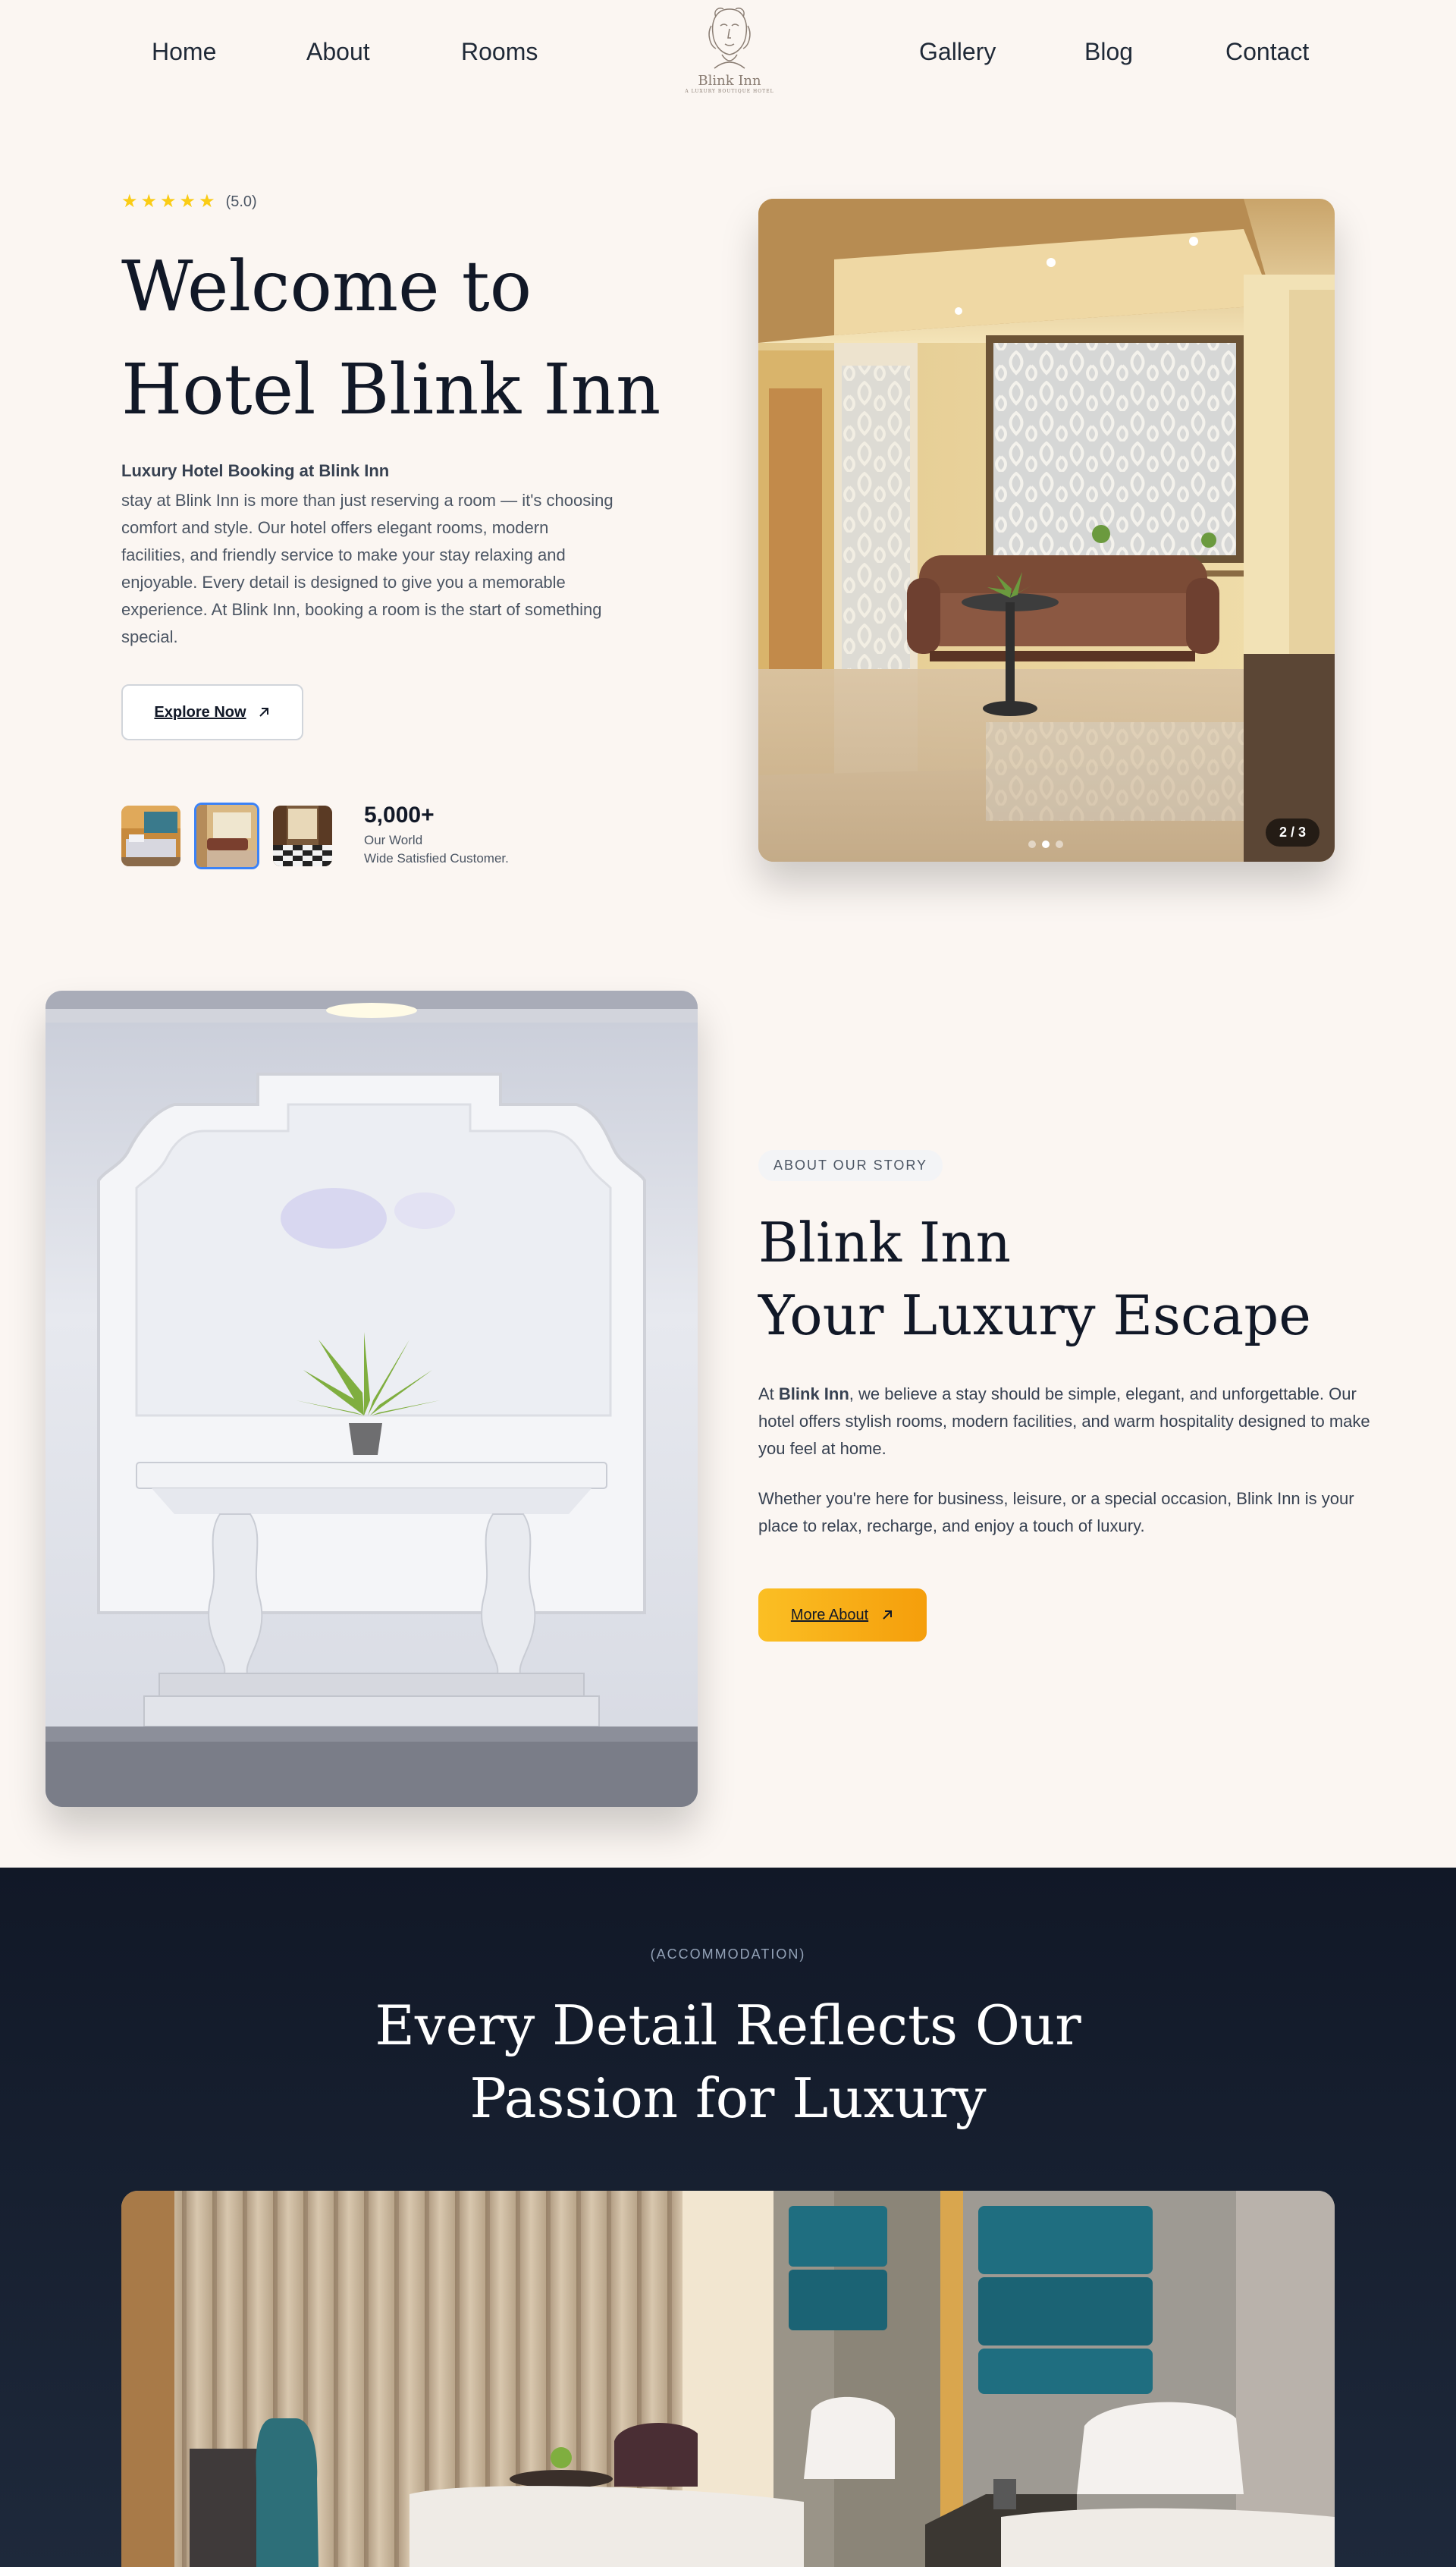 The height and width of the screenshot is (2567, 1456). What do you see at coordinates (241, 202) in the screenshot?
I see `rating-text: (5.0)` at bounding box center [241, 202].